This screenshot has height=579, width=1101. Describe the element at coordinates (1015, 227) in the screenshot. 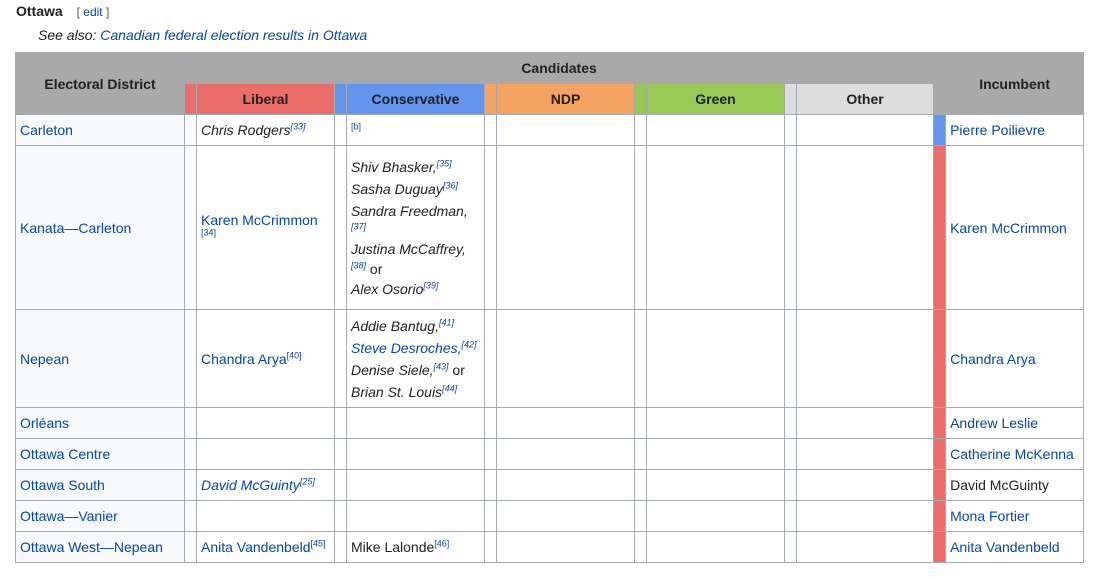

I see `incumbent-cell: Karen McCrimmon` at that location.